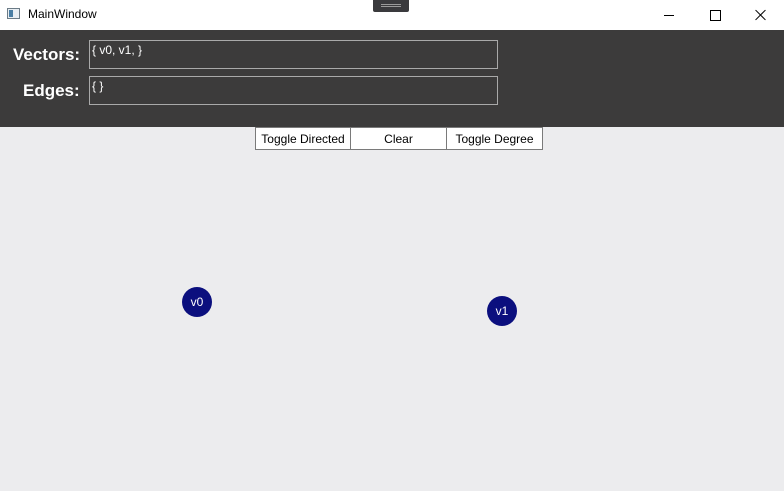 The width and height of the screenshot is (784, 491). Describe the element at coordinates (62, 14) in the screenshot. I see `window-title: MainWindow` at that location.